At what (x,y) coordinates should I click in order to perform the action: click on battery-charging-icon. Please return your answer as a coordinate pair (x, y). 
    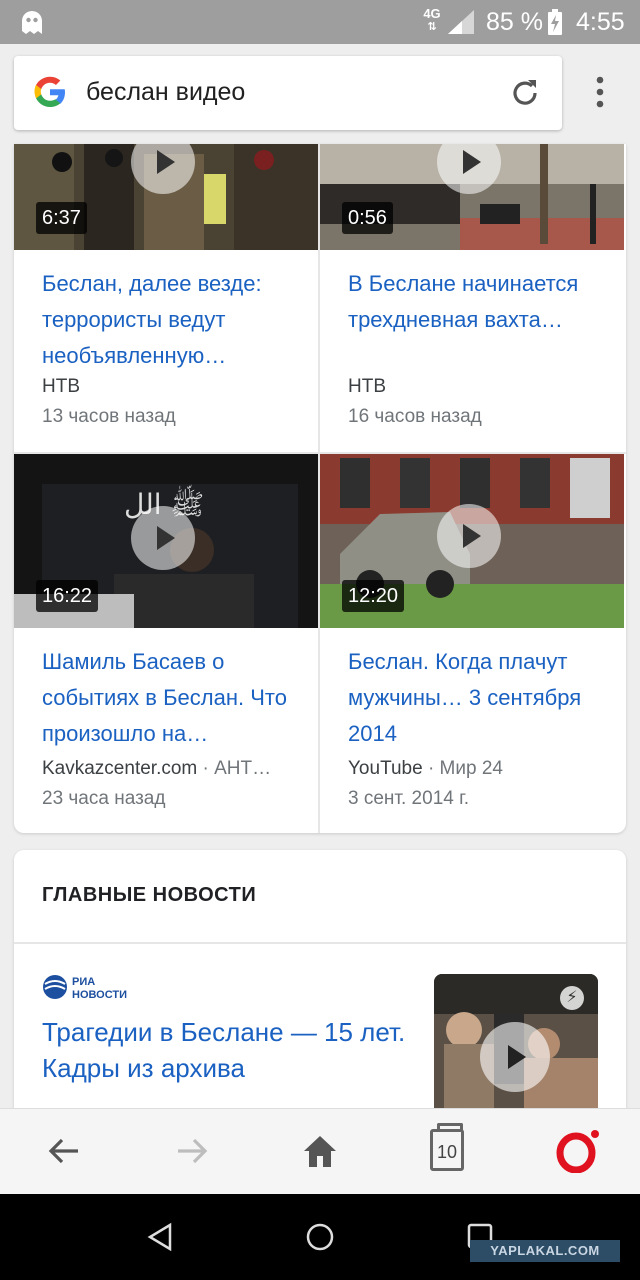
    Looking at the image, I should click on (555, 22).